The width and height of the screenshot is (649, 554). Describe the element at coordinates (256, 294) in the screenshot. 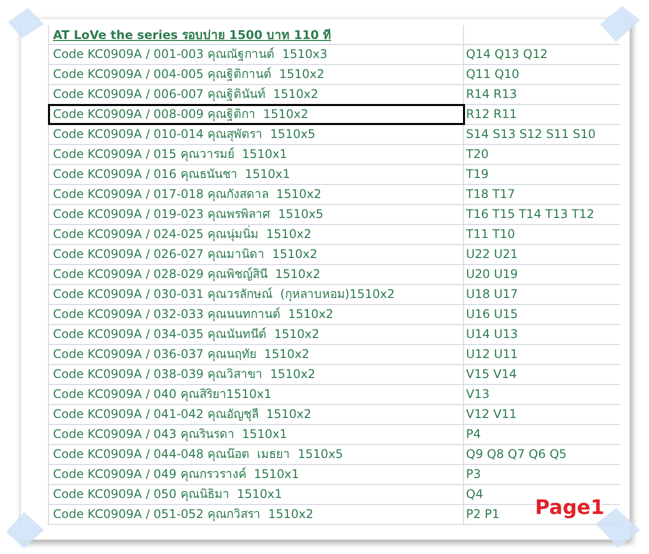

I see `table-cell: Code KC0909A / 030-031 คุณวรลักษณ์ (กุหลาบหอม)1510x2` at that location.